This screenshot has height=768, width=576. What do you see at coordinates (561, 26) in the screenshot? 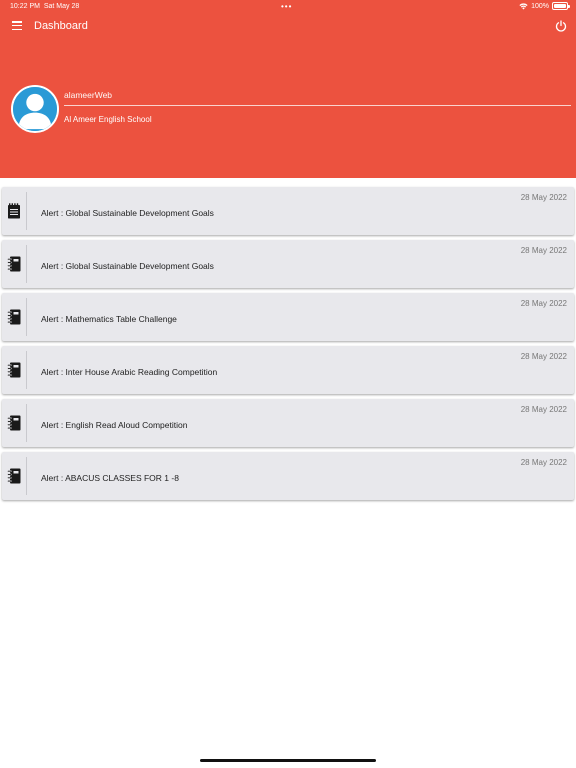
I see `power-icon` at bounding box center [561, 26].